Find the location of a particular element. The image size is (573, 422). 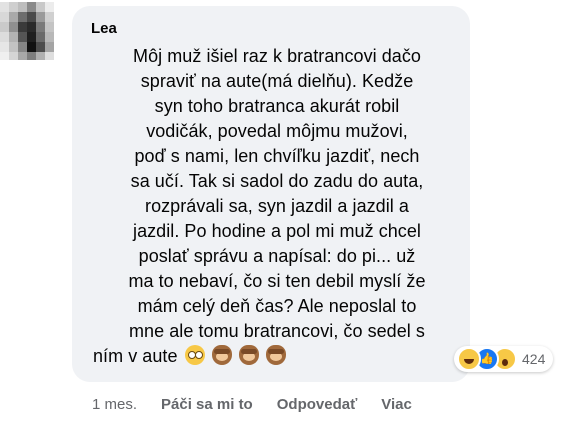

more-button: Viac is located at coordinates (396, 404).